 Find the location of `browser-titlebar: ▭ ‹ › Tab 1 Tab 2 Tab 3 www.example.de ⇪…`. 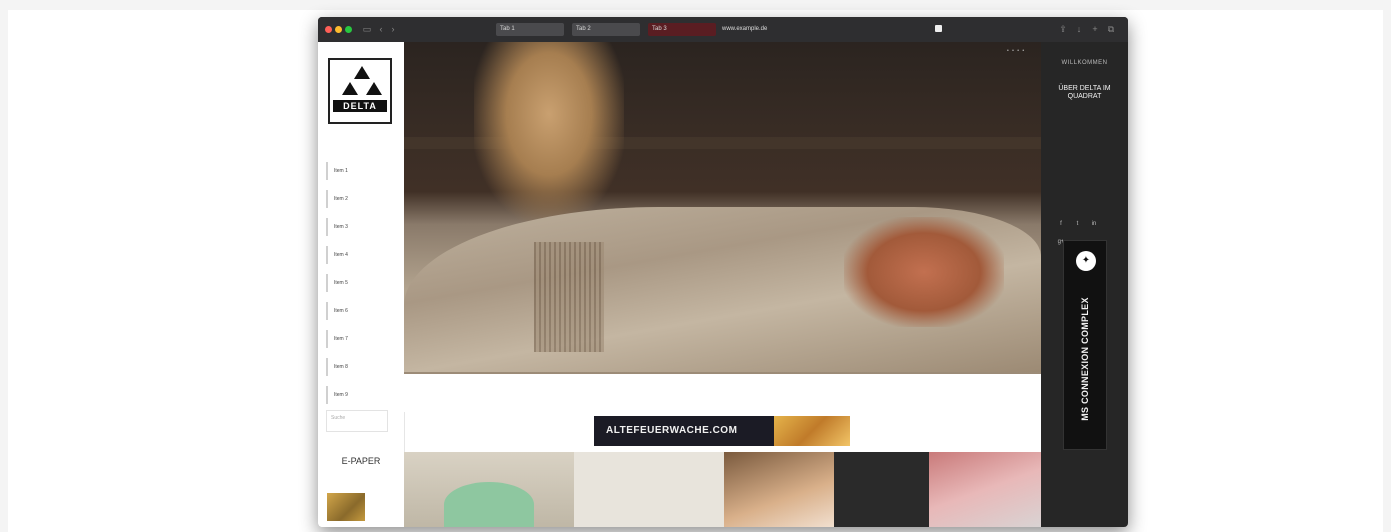

browser-titlebar: ▭ ‹ › Tab 1 Tab 2 Tab 3 www.example.de ⇪… is located at coordinates (723, 29).